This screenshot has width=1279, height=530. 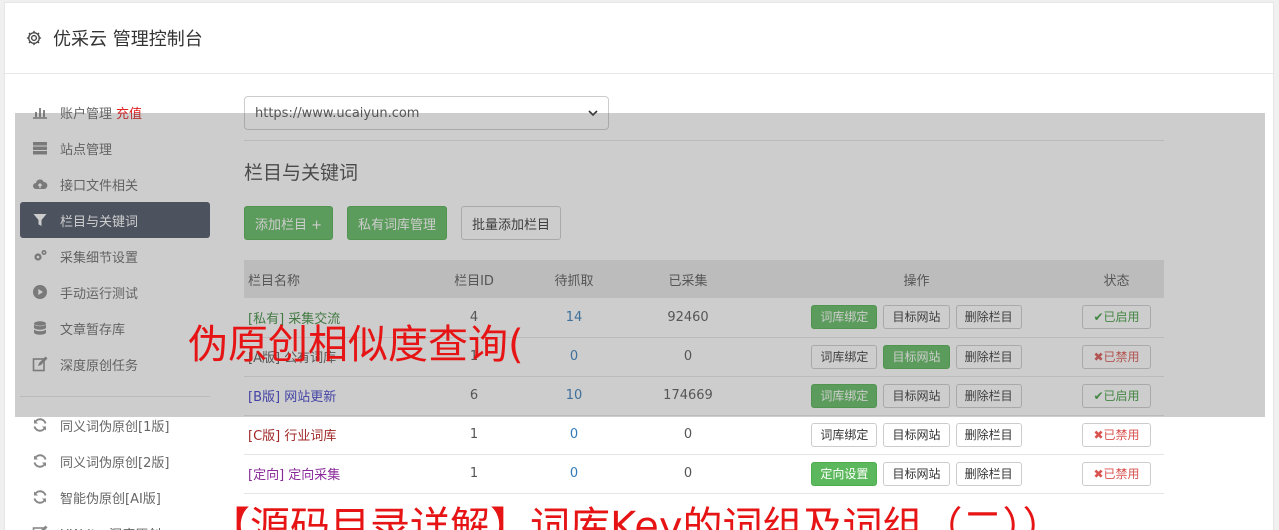 I want to click on site-select: https://www.ucaiyun.com, so click(x=426, y=113).